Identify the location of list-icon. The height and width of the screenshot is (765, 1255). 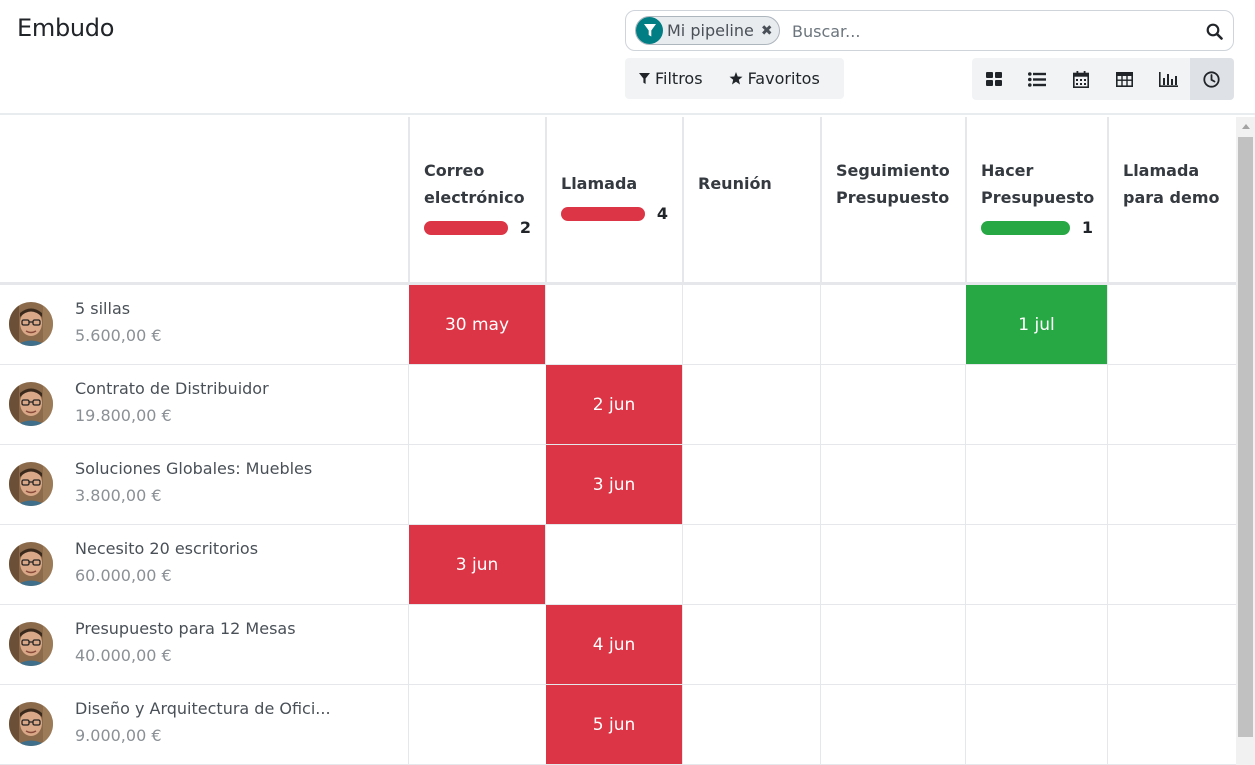
(1037, 79).